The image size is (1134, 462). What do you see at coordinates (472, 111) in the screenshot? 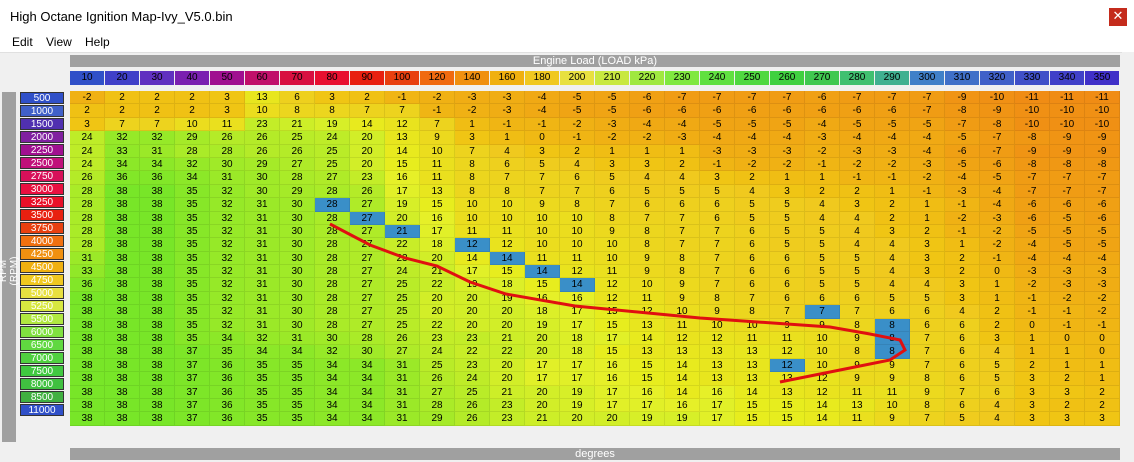
I see `map-cell: -2` at bounding box center [472, 111].